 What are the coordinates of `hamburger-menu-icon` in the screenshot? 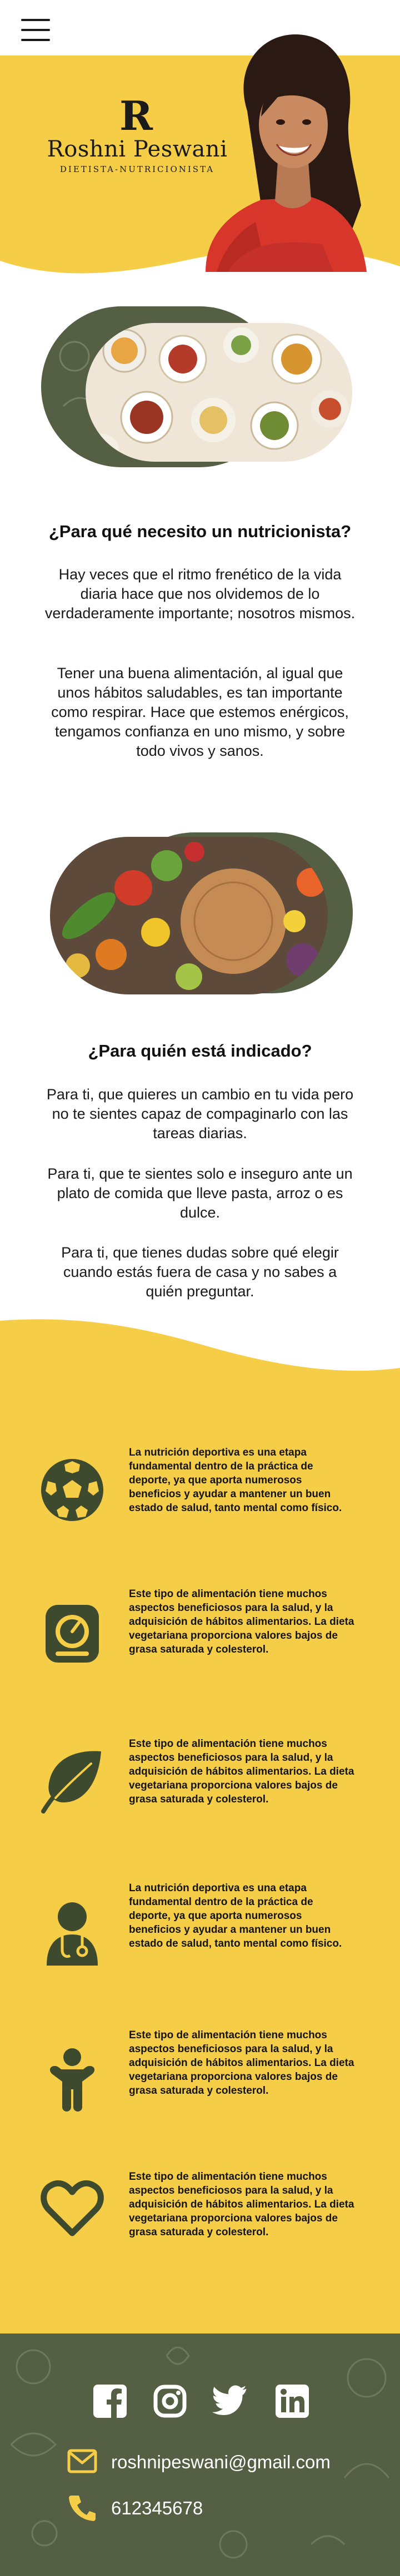 It's located at (35, 31).